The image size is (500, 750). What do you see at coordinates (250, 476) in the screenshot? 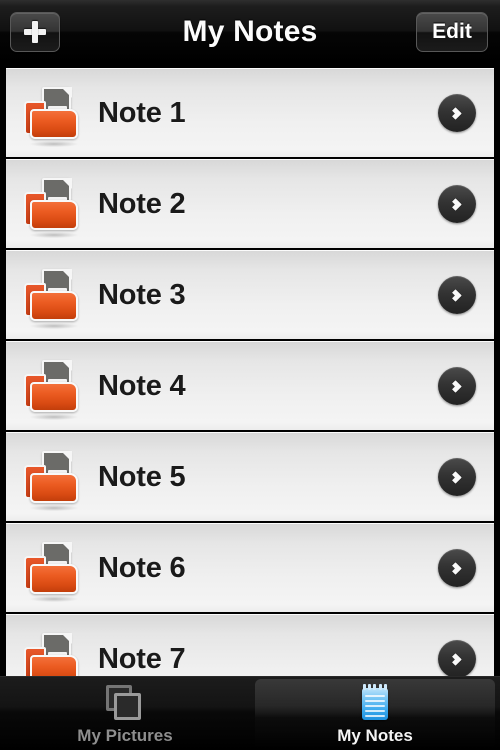
I see `table-row: Note 5` at bounding box center [250, 476].